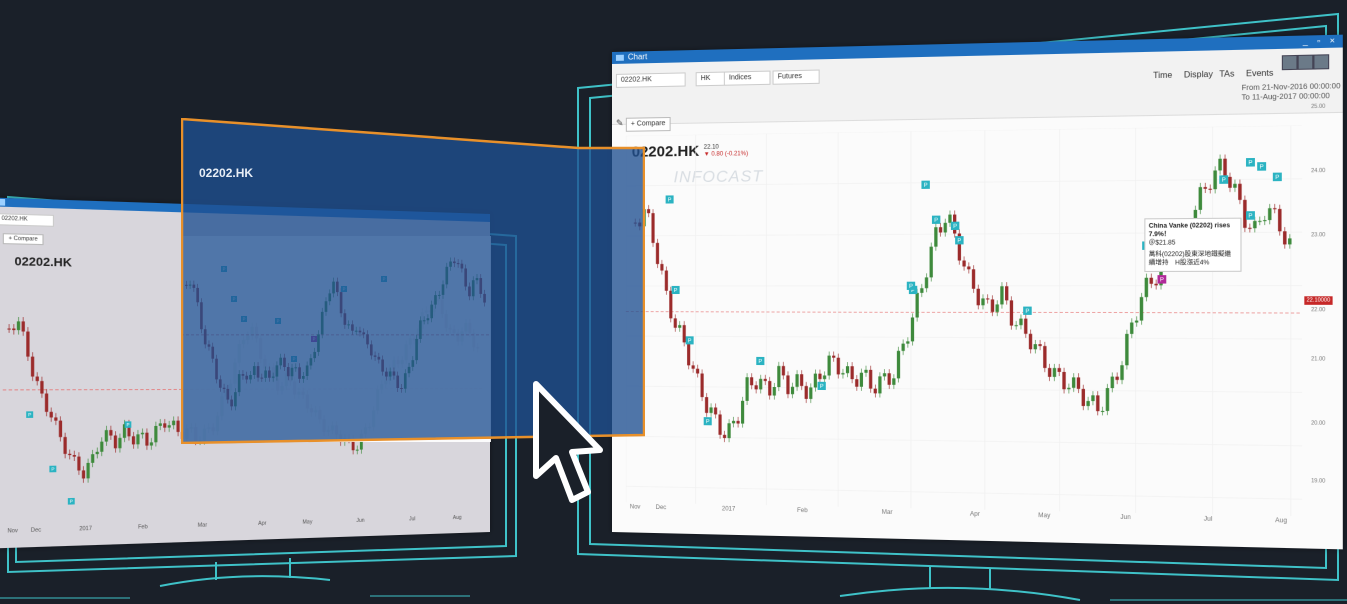 Image resolution: width=1347 pixels, height=604 pixels. Describe the element at coordinates (1301, 87) in the screenshot. I see `from-value: 21-Nov-2016 00:00:00` at that location.